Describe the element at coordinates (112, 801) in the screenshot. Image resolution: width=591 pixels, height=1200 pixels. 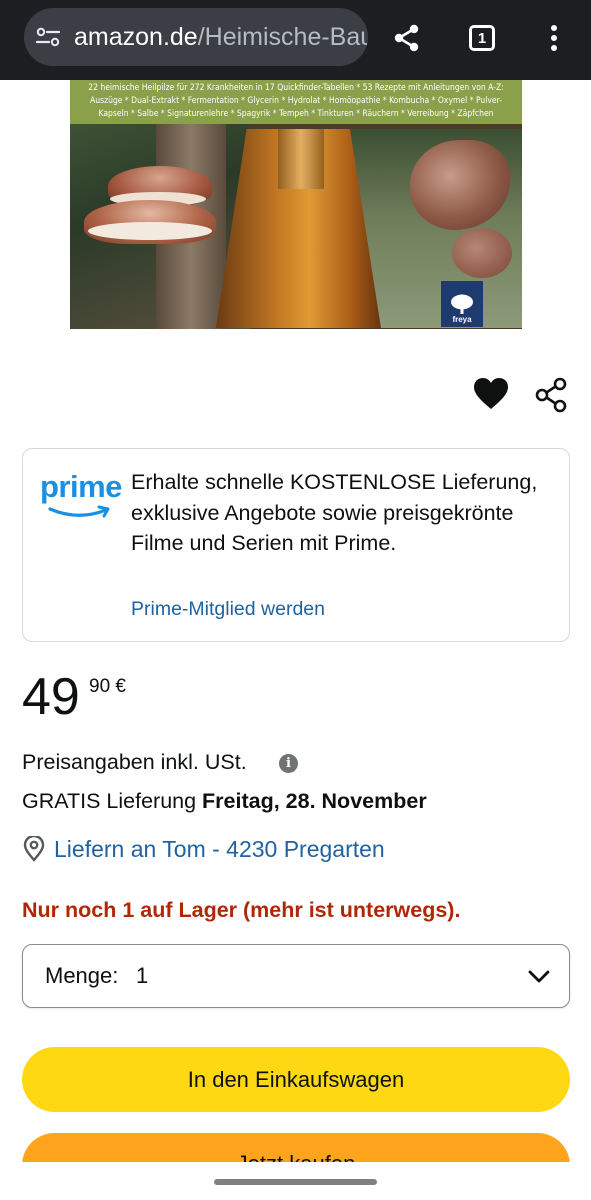
I see `delivery-prefix: GRATIS Lieferung` at that location.